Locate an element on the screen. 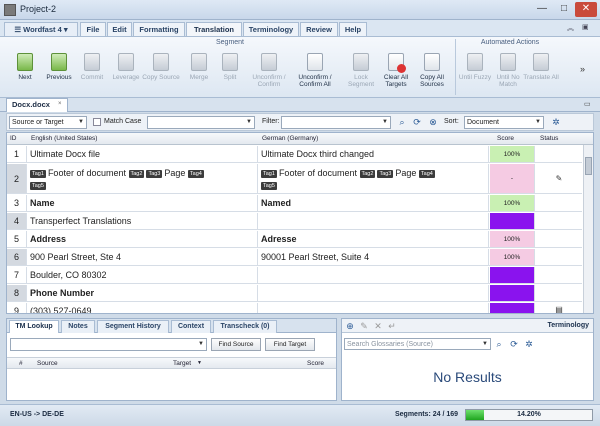 The image size is (600, 426). source-cell: Name is located at coordinates (143, 203).